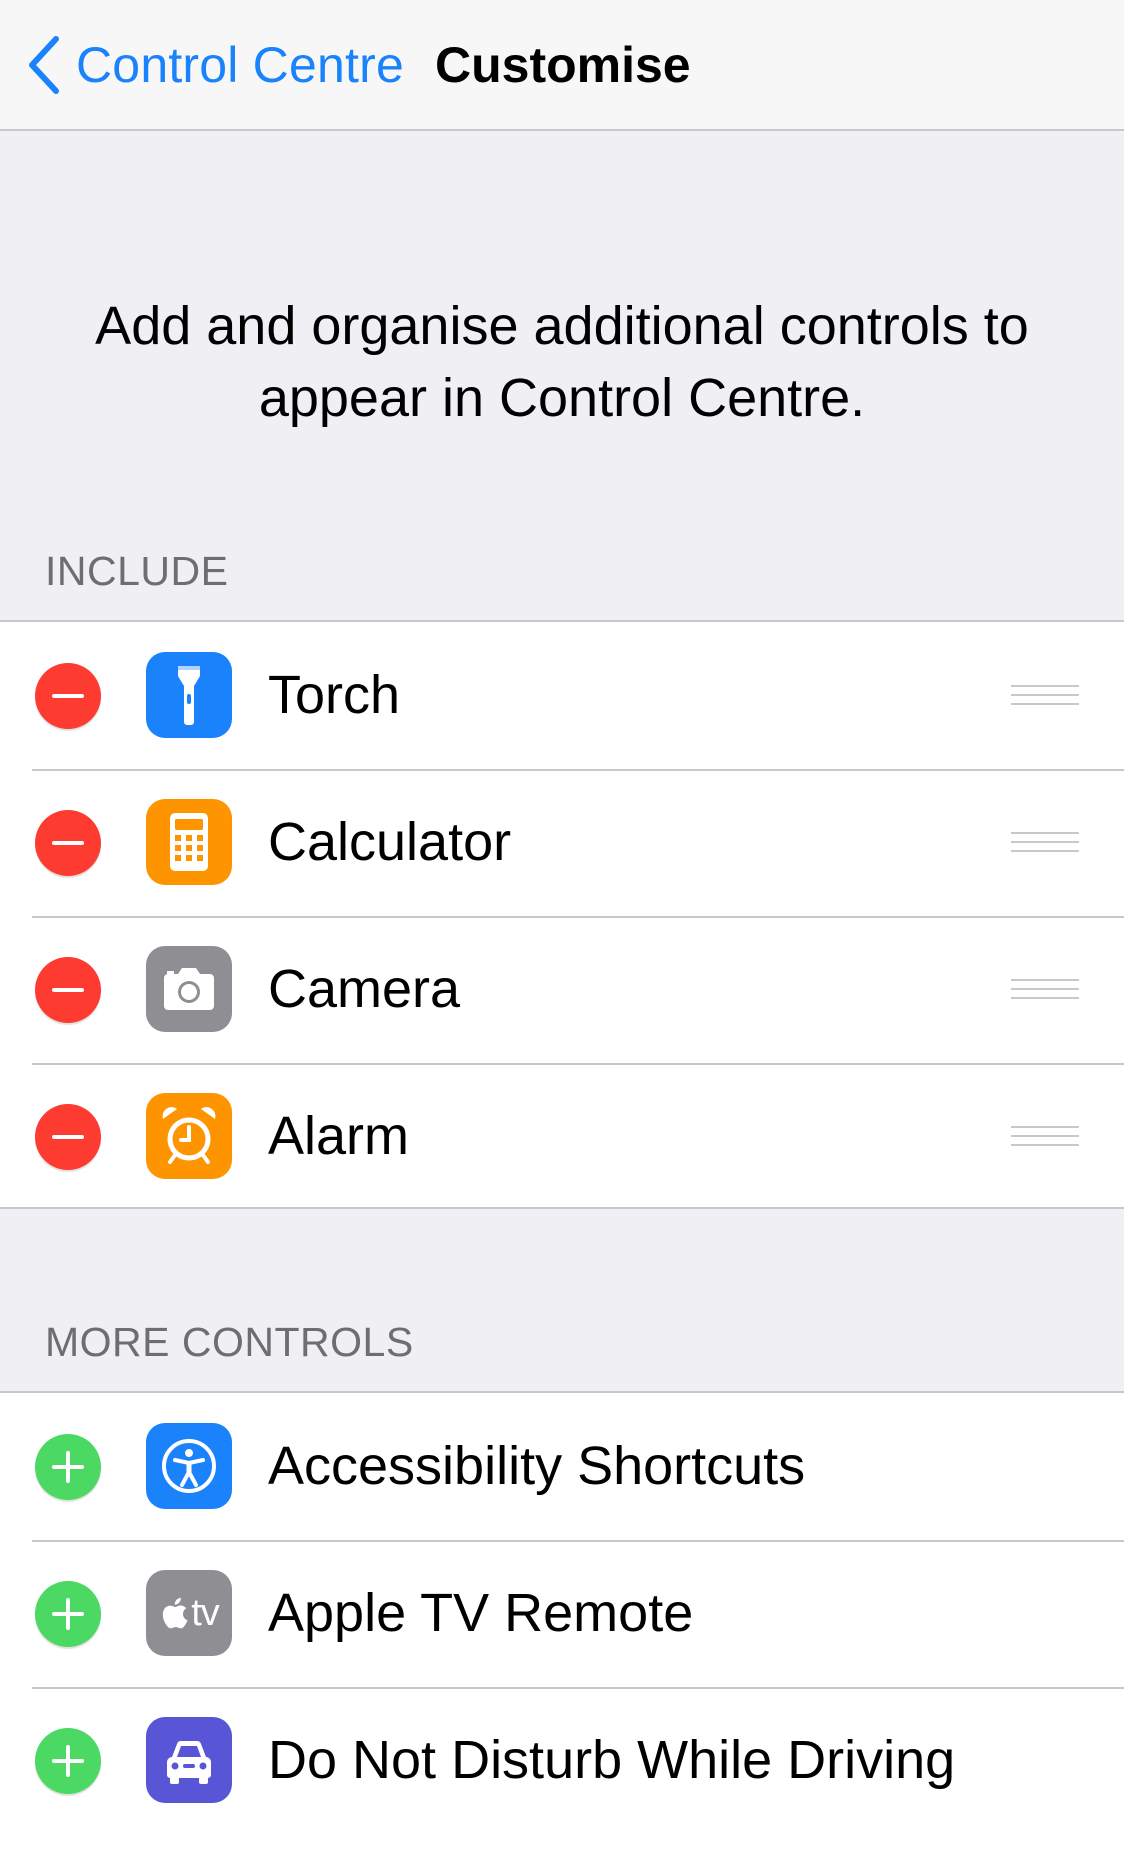 The image size is (1124, 1851). What do you see at coordinates (240, 65) in the screenshot?
I see `back-button-label: Control Centre` at bounding box center [240, 65].